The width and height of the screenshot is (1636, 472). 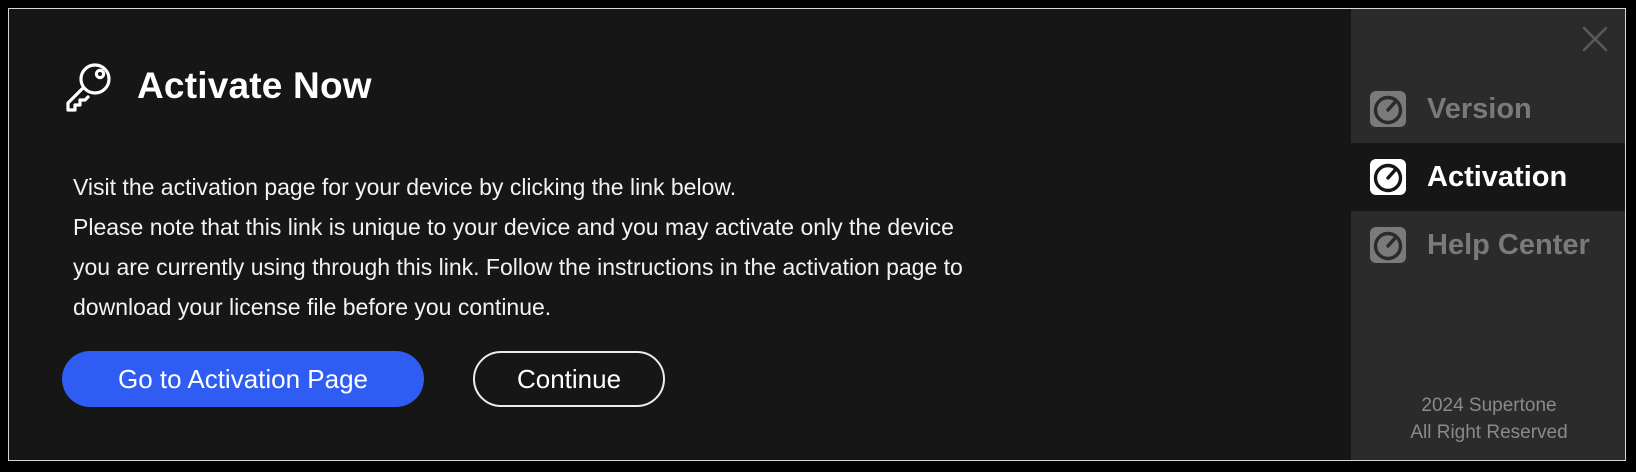 I want to click on sidebar-item-label: Version, so click(x=1479, y=108).